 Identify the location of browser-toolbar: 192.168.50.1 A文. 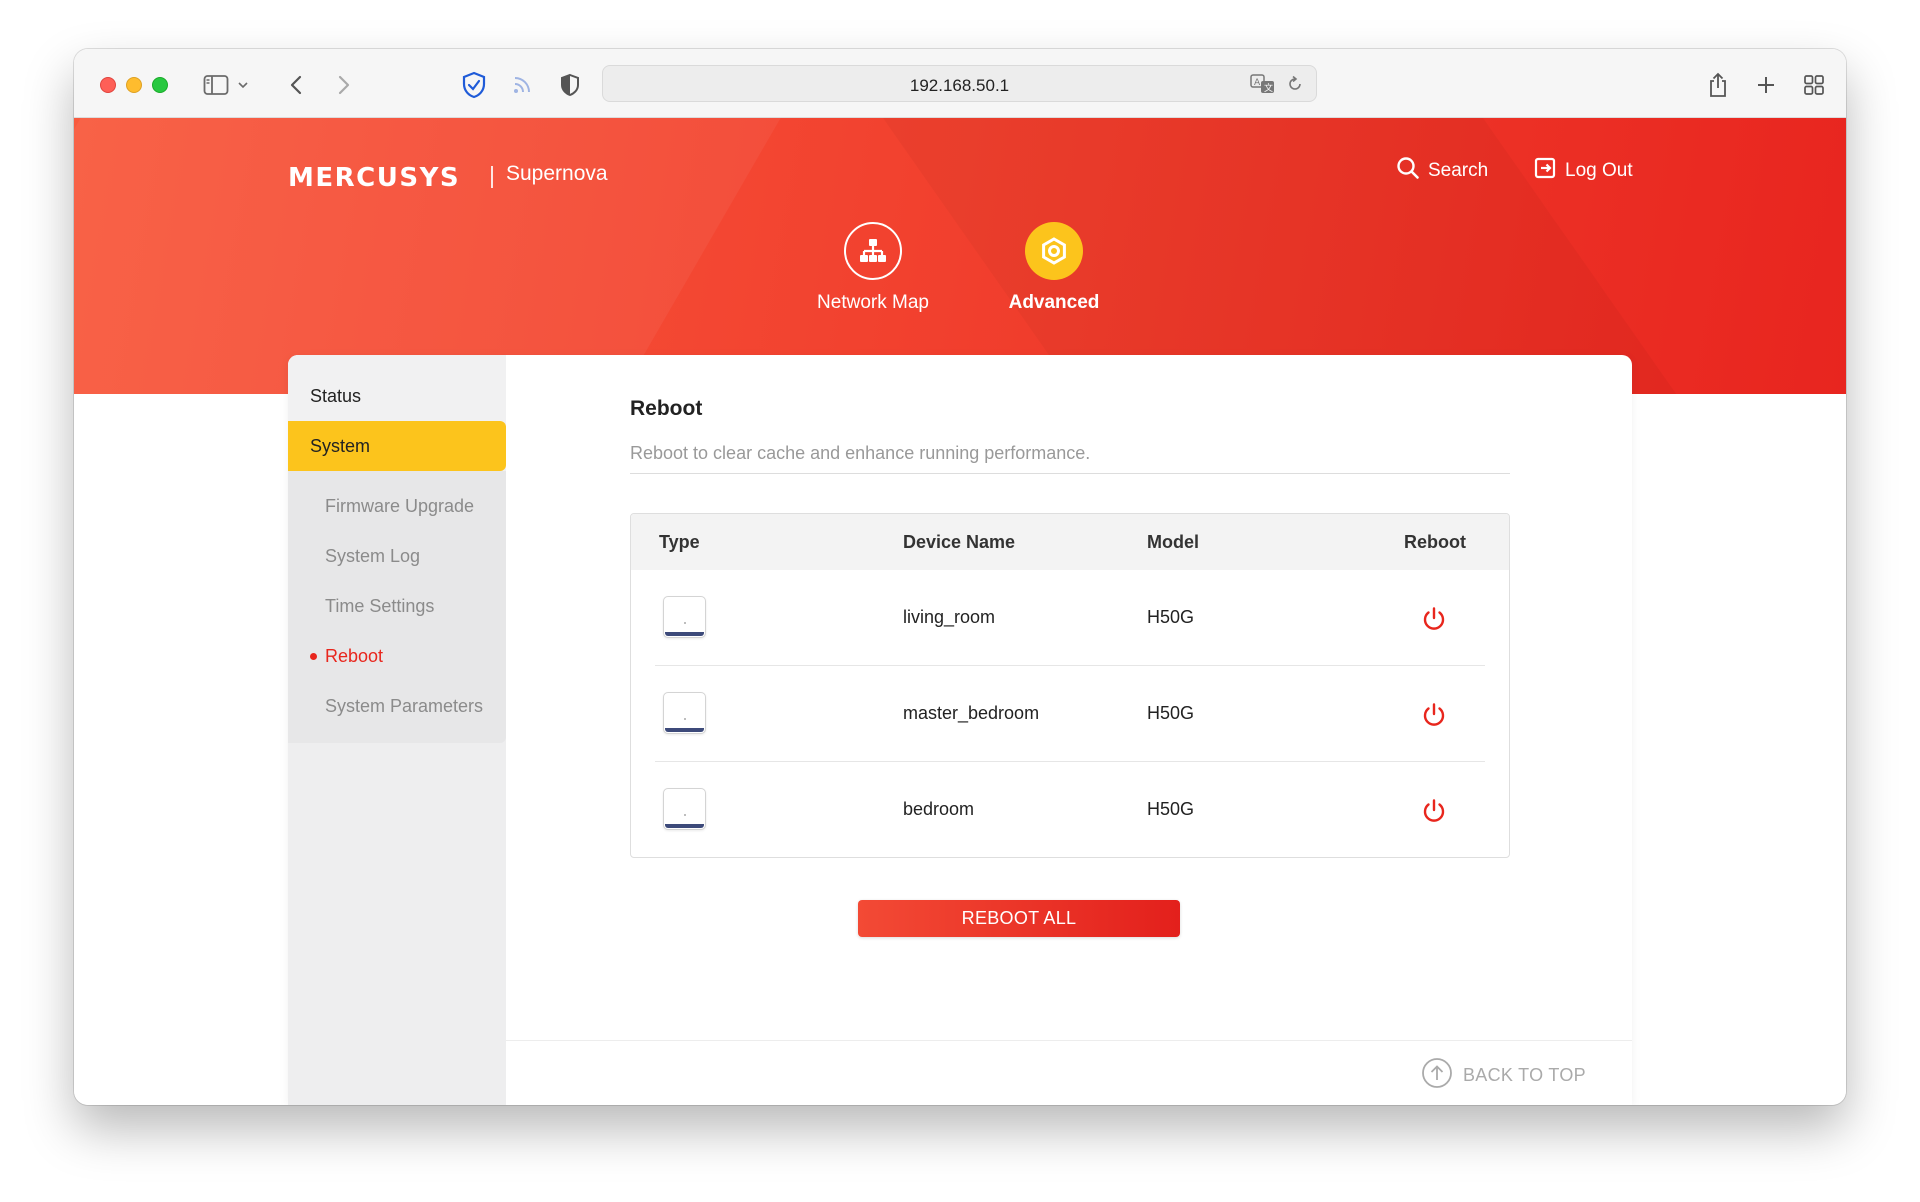
(960, 83).